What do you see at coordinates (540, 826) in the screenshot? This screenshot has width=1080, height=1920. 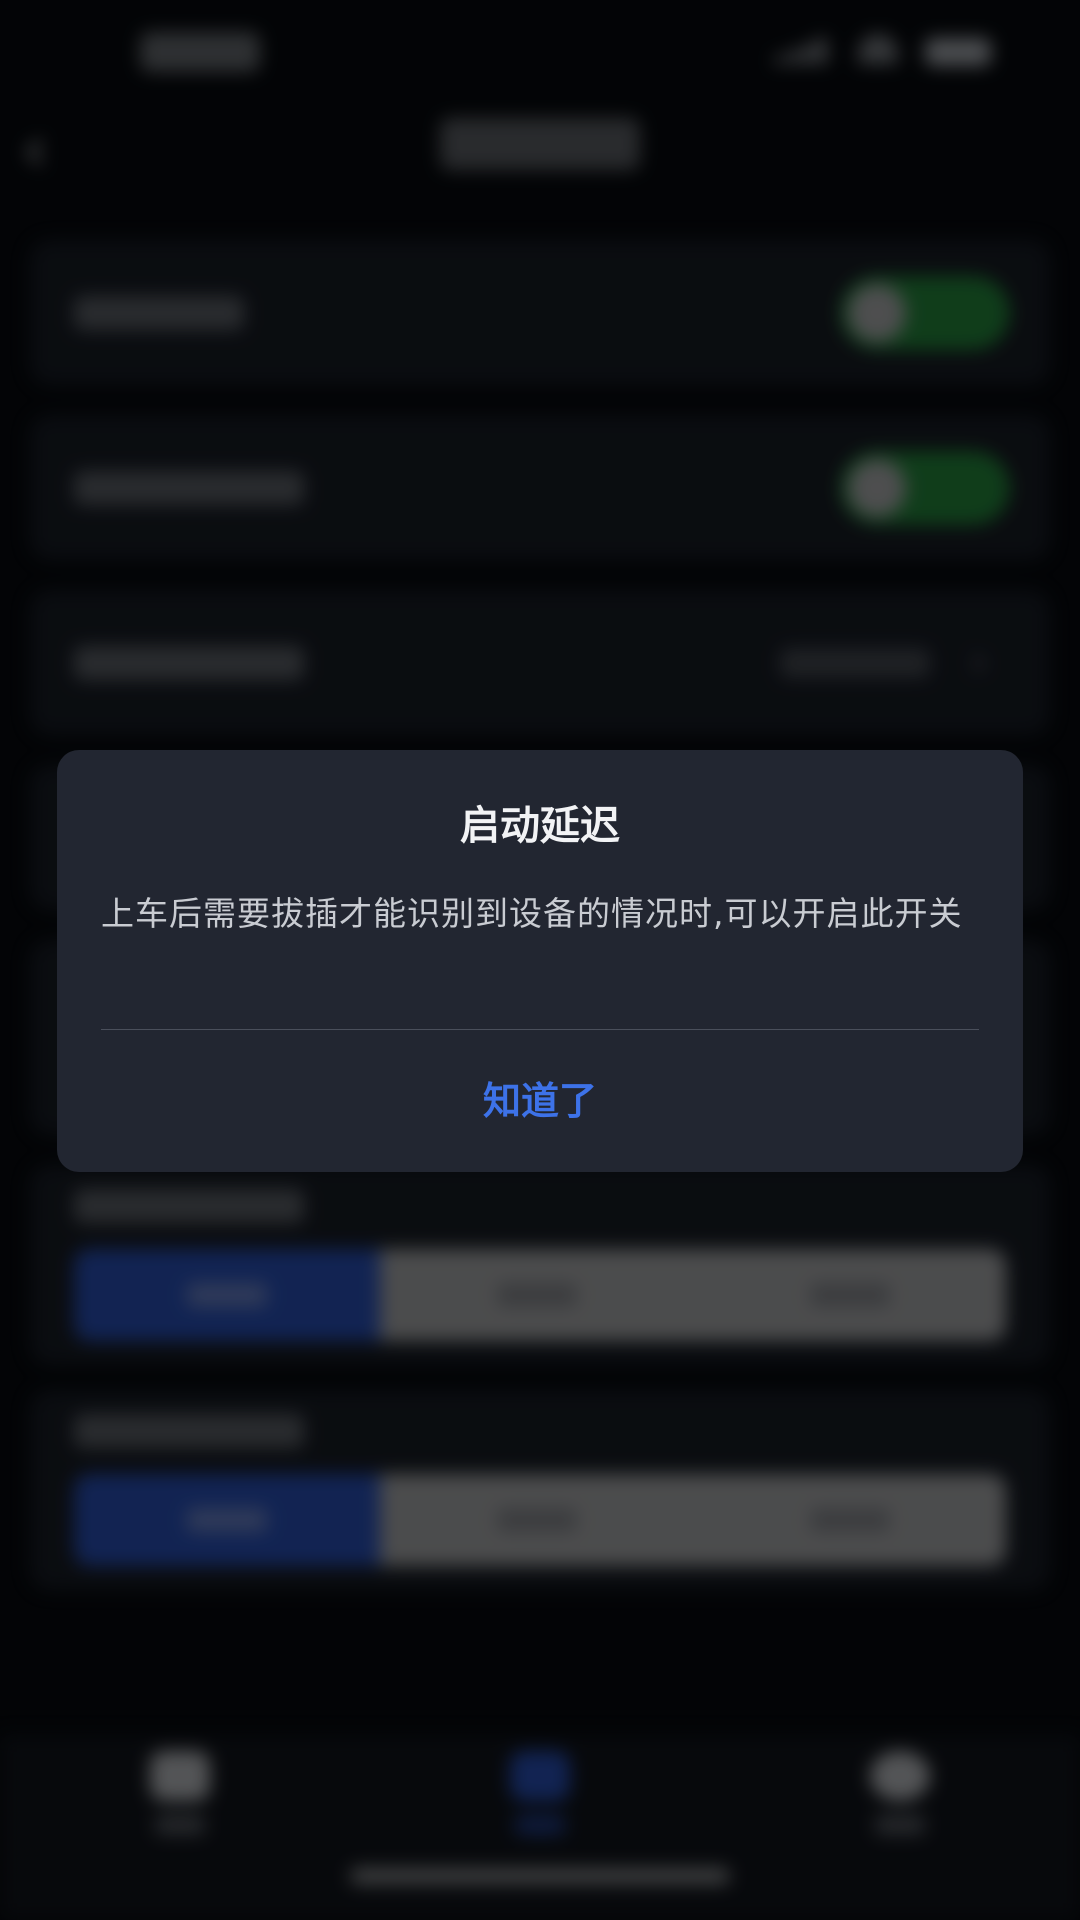 I see `dialog-title: 启动延迟` at bounding box center [540, 826].